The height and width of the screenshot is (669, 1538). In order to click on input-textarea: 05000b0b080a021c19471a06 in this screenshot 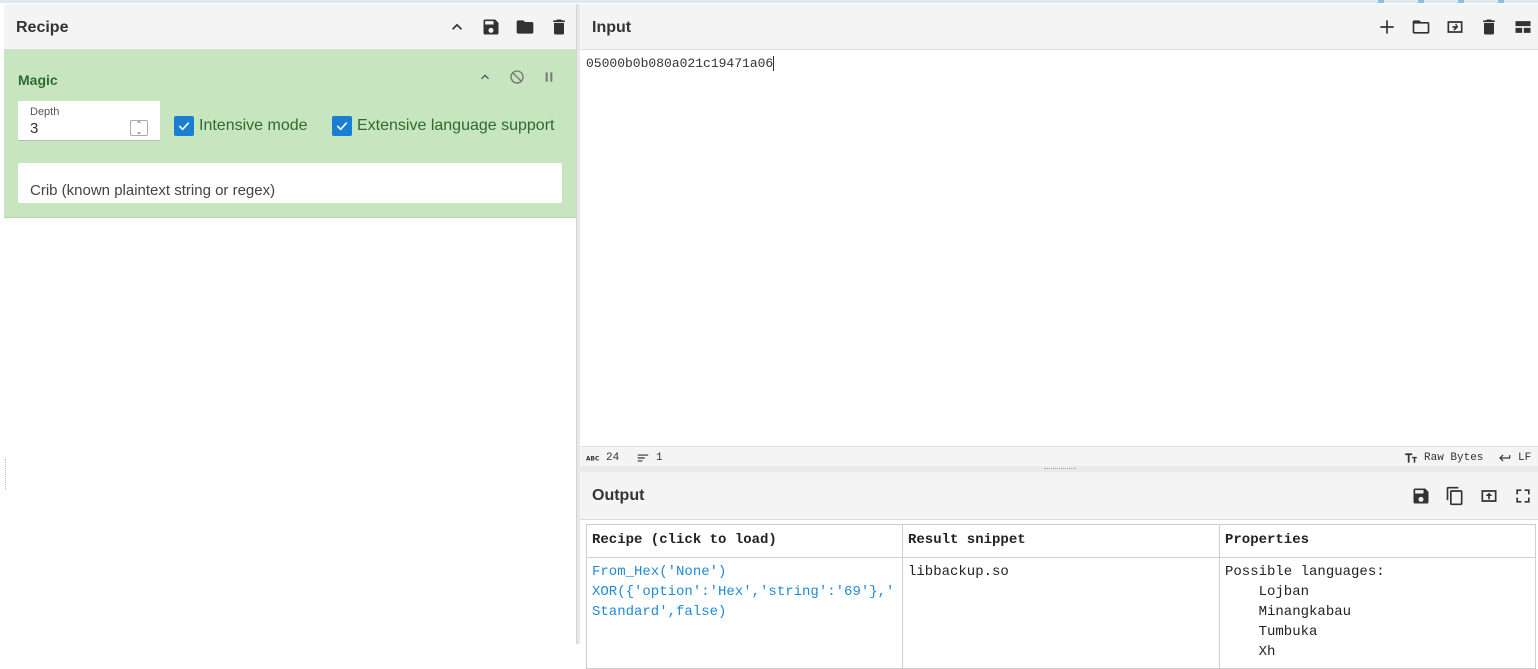, I will do `click(680, 64)`.